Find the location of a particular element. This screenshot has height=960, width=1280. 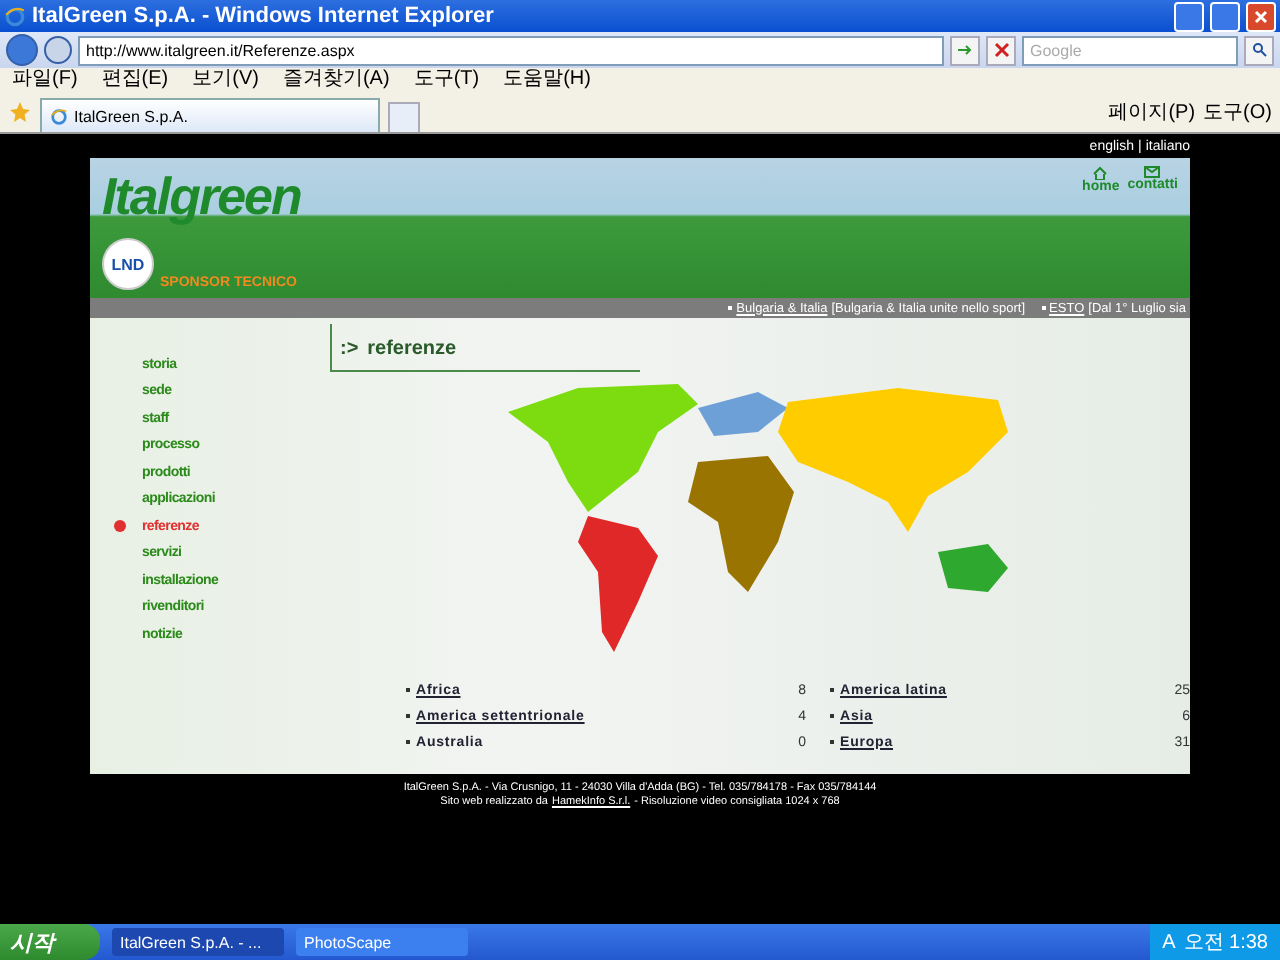

address-field: http://www.italgreen.it/Referenze.aspx is located at coordinates (511, 50).